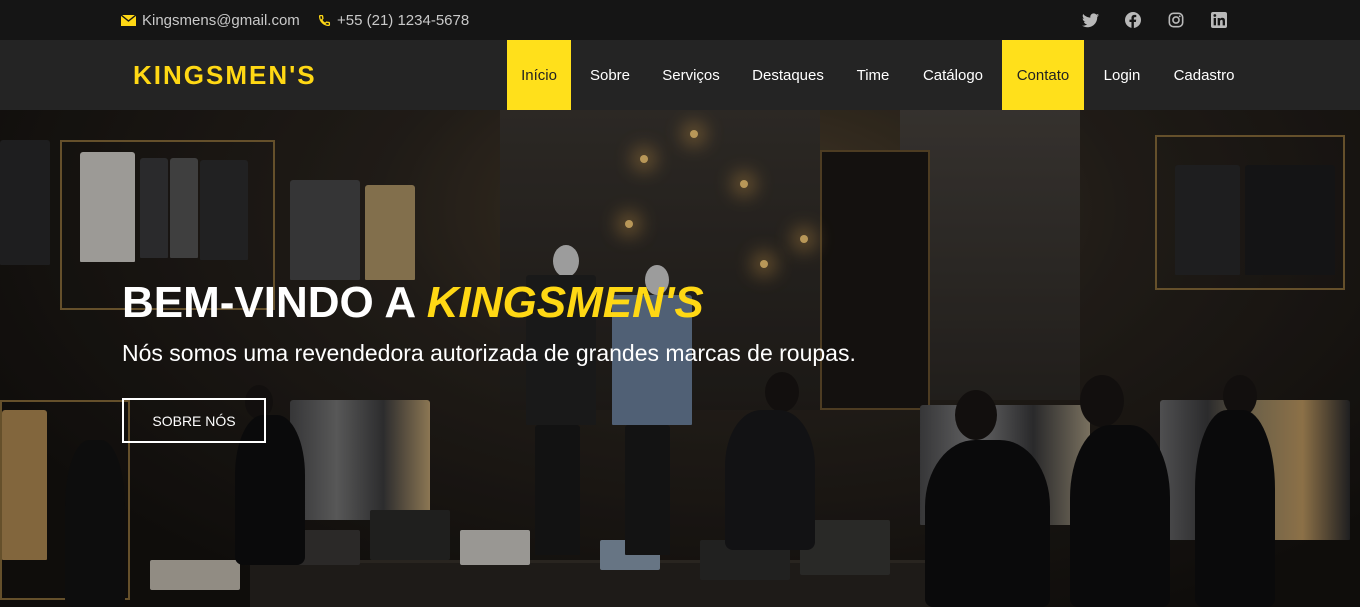  Describe the element at coordinates (1219, 20) in the screenshot. I see `linkedin-icon` at that location.